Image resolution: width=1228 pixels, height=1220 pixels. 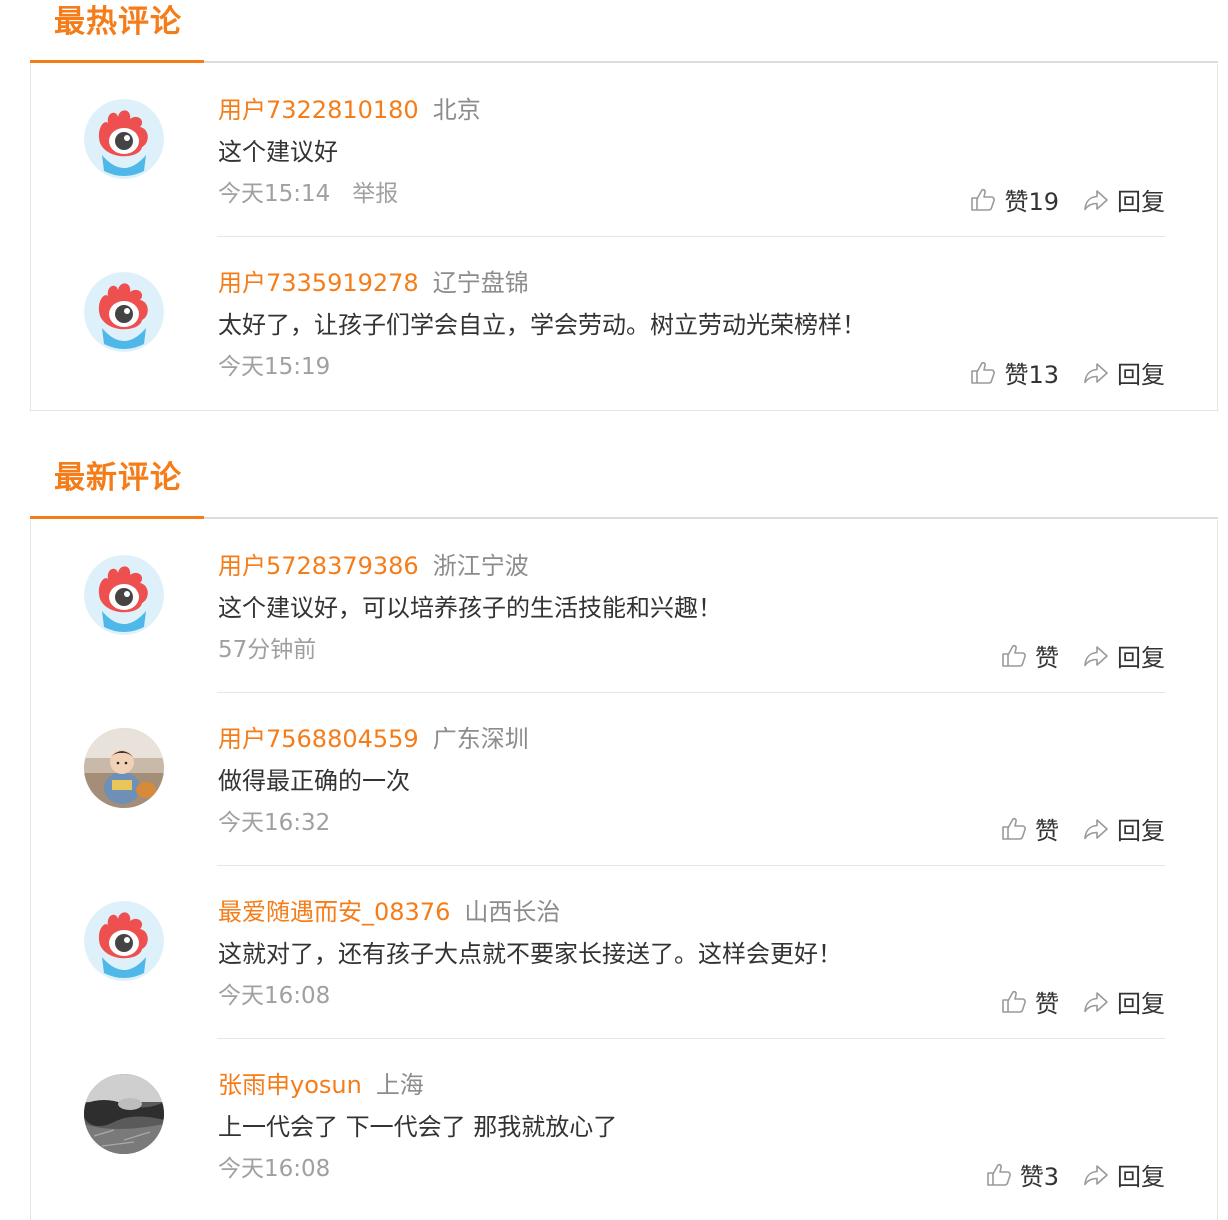 What do you see at coordinates (274, 823) in the screenshot?
I see `comment-time: 今天16:32` at bounding box center [274, 823].